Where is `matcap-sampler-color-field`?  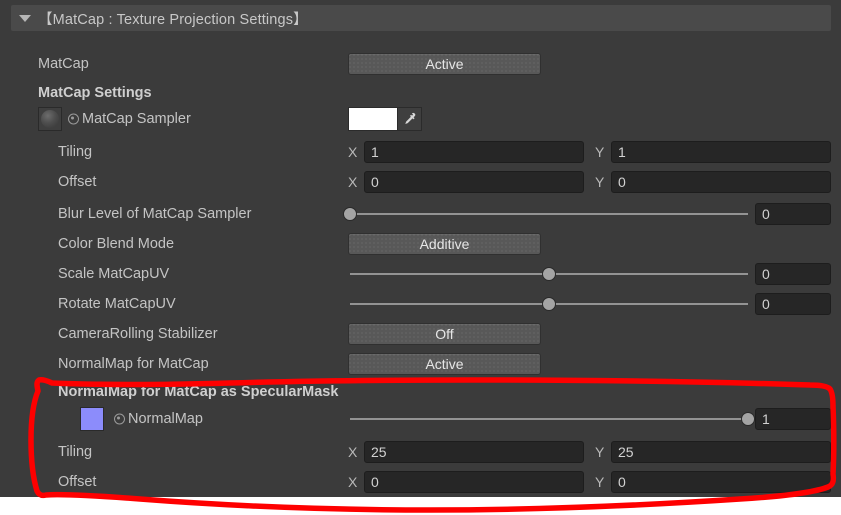 matcap-sampler-color-field is located at coordinates (385, 119).